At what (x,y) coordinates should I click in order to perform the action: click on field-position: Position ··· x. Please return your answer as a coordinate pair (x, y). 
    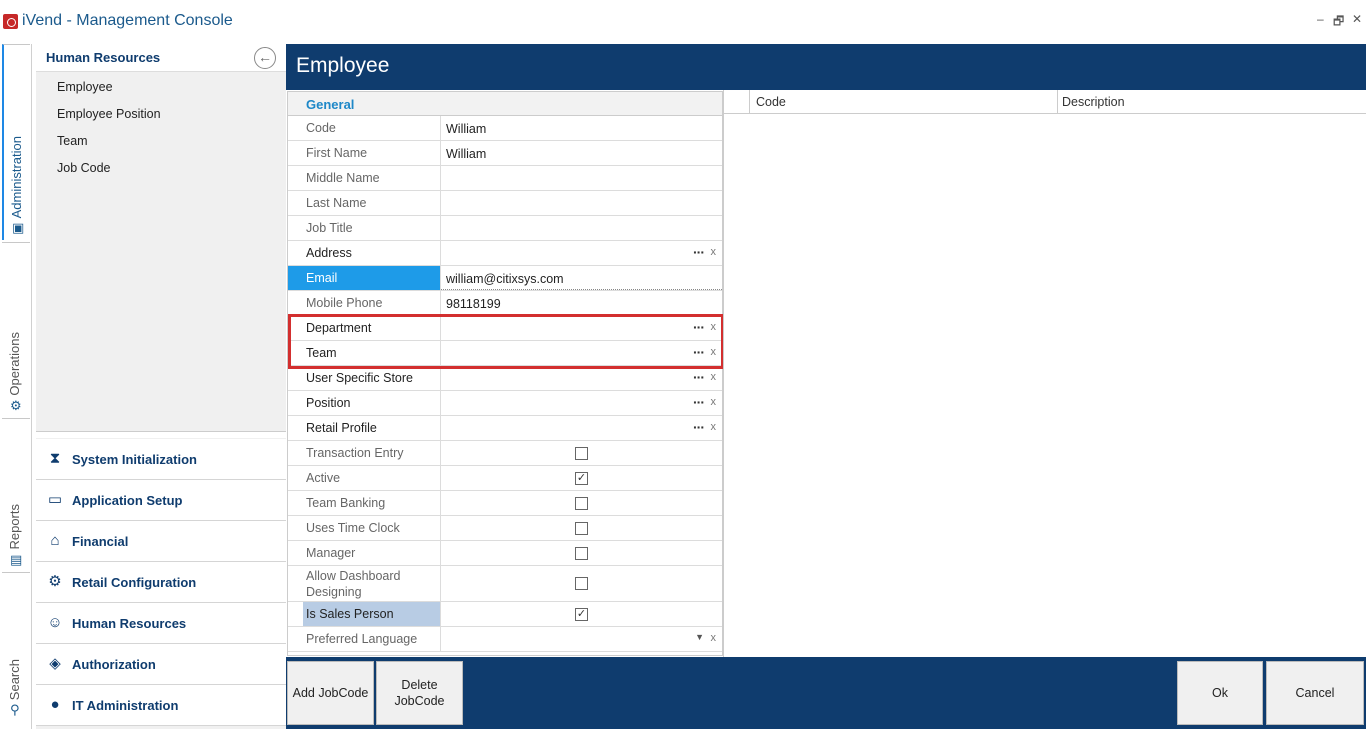
    Looking at the image, I should click on (505, 403).